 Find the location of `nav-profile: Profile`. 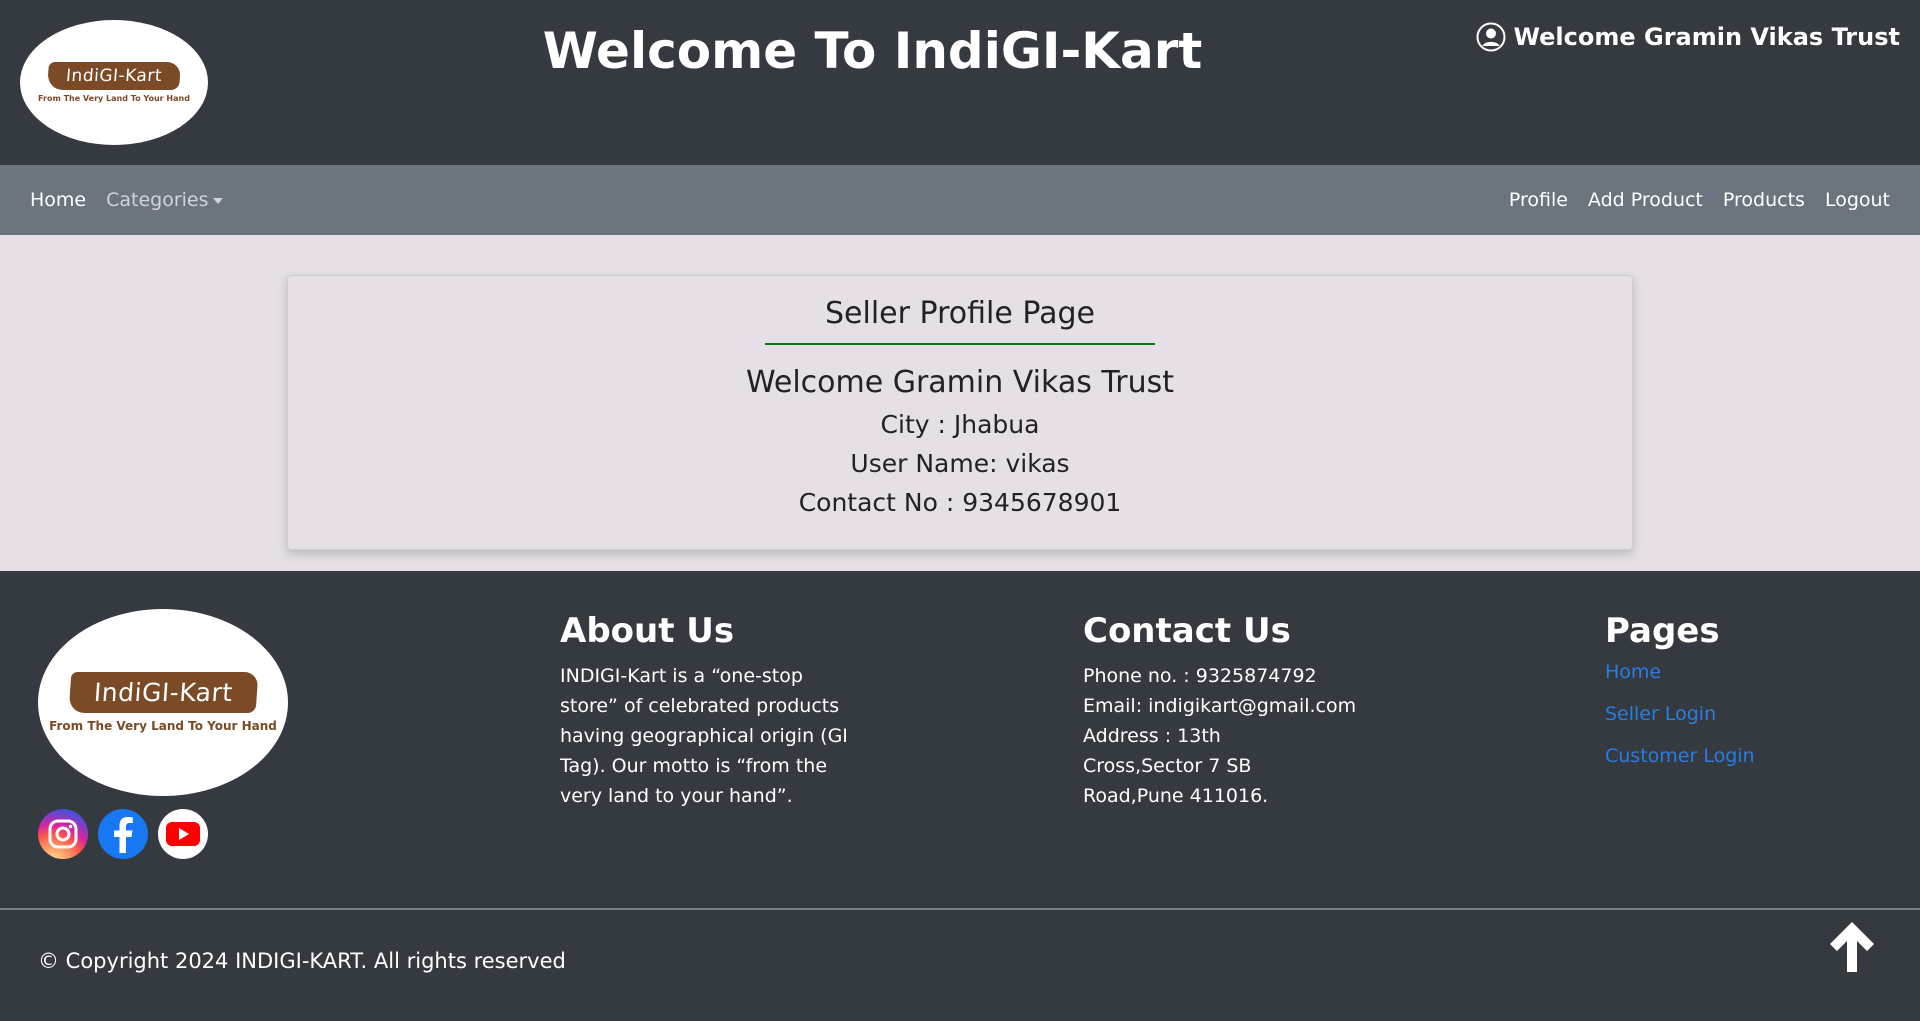

nav-profile: Profile is located at coordinates (1538, 200).